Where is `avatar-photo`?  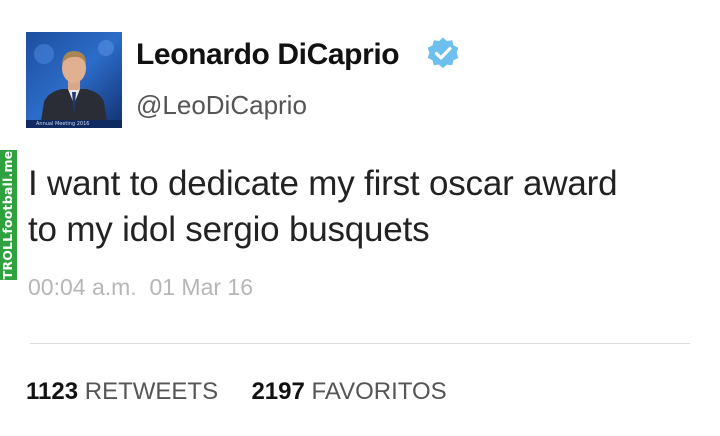
avatar-photo is located at coordinates (74, 80).